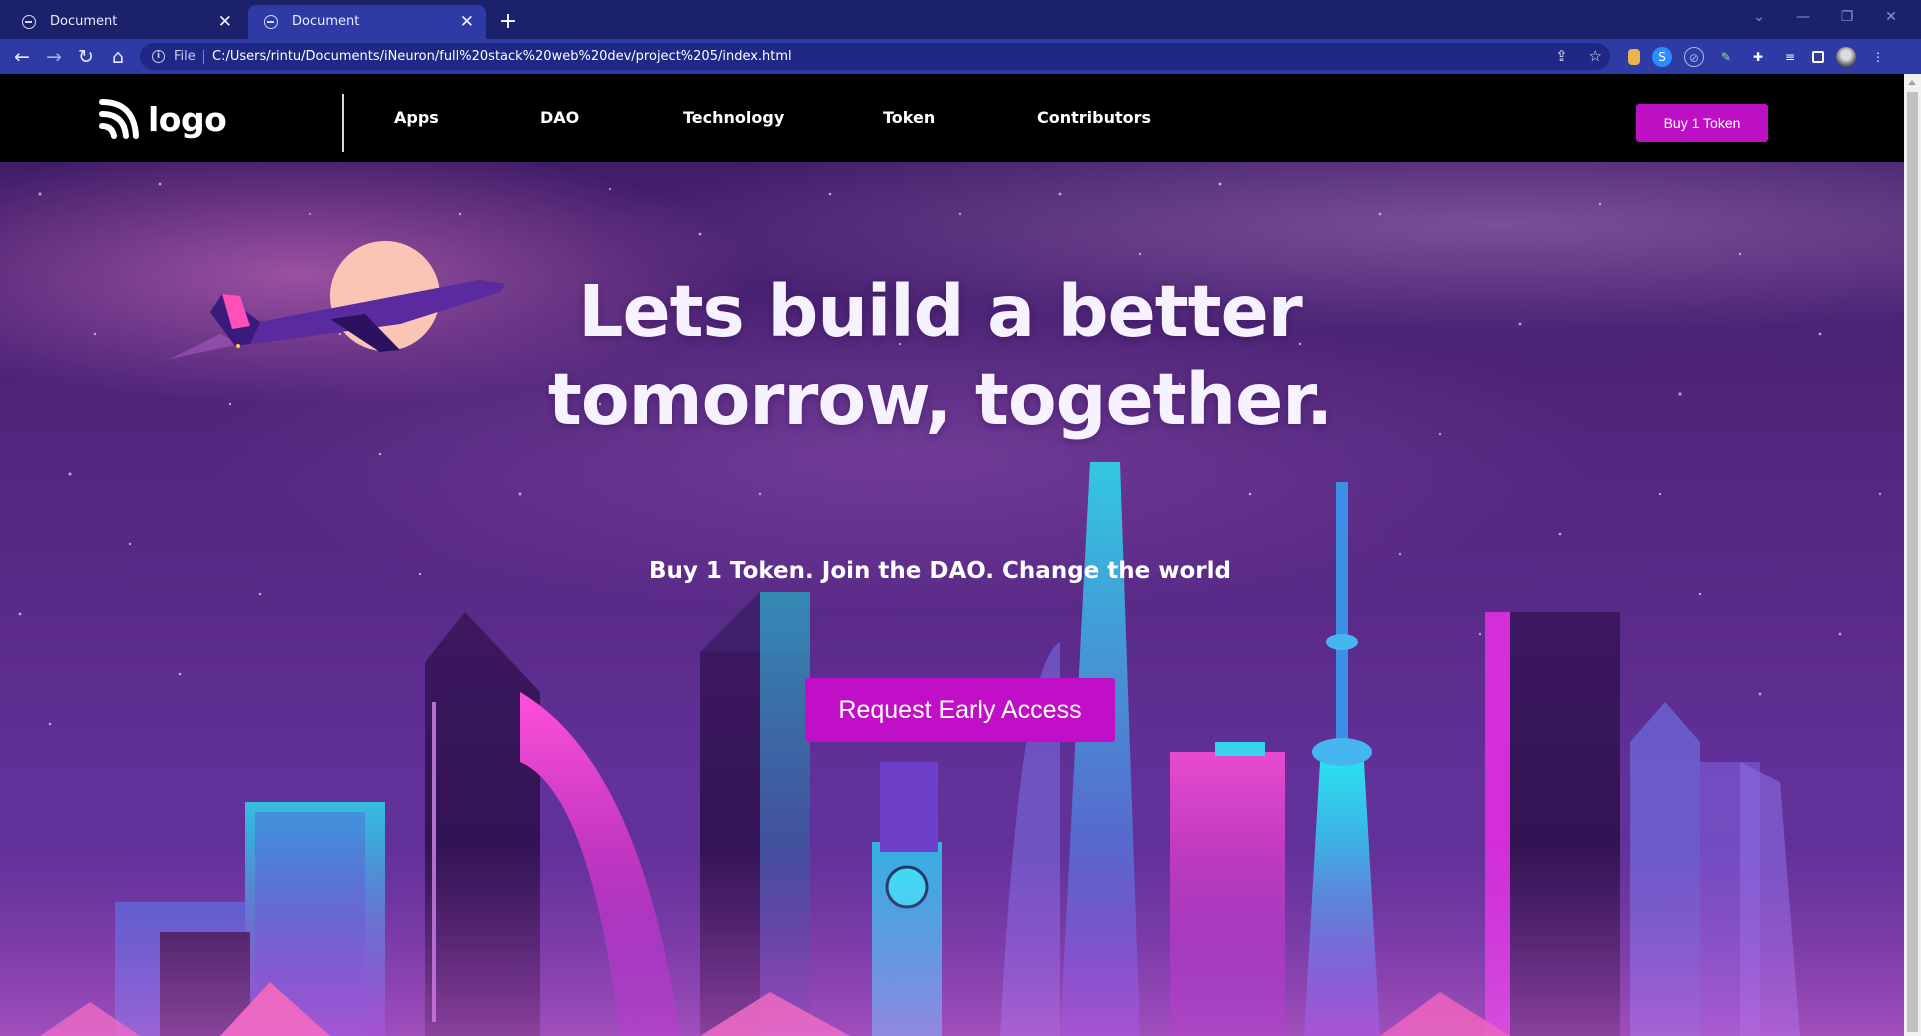 The width and height of the screenshot is (1921, 1036). Describe the element at coordinates (1561, 56) in the screenshot. I see `share-icon: ⇪` at that location.